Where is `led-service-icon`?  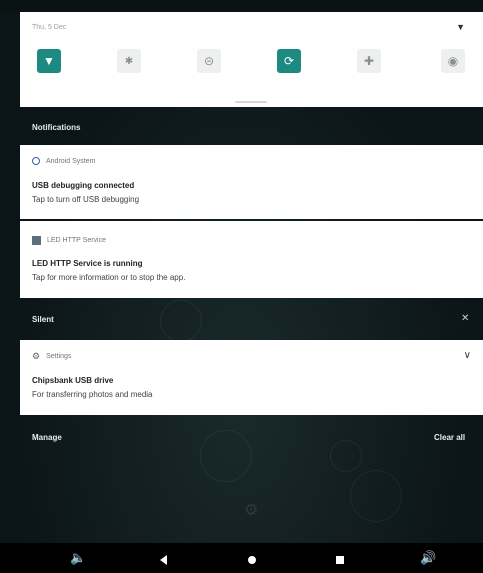
led-service-icon is located at coordinates (36, 240).